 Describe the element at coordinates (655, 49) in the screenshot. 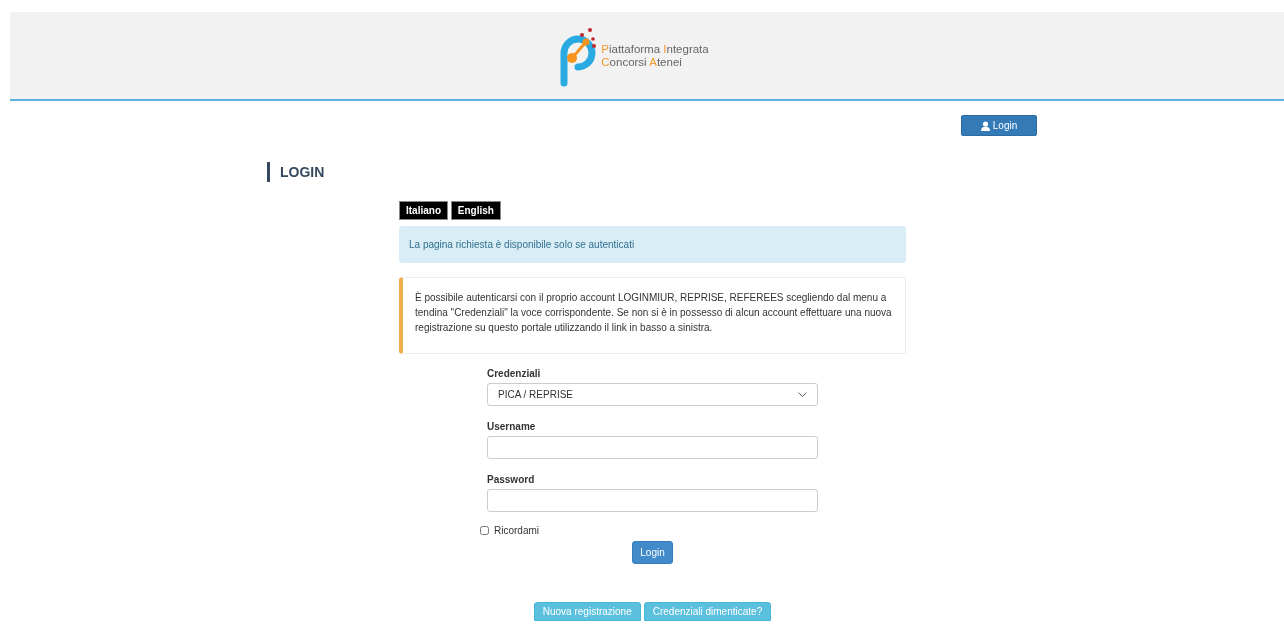

I see `logo-text: Piattaforma Integrata` at that location.